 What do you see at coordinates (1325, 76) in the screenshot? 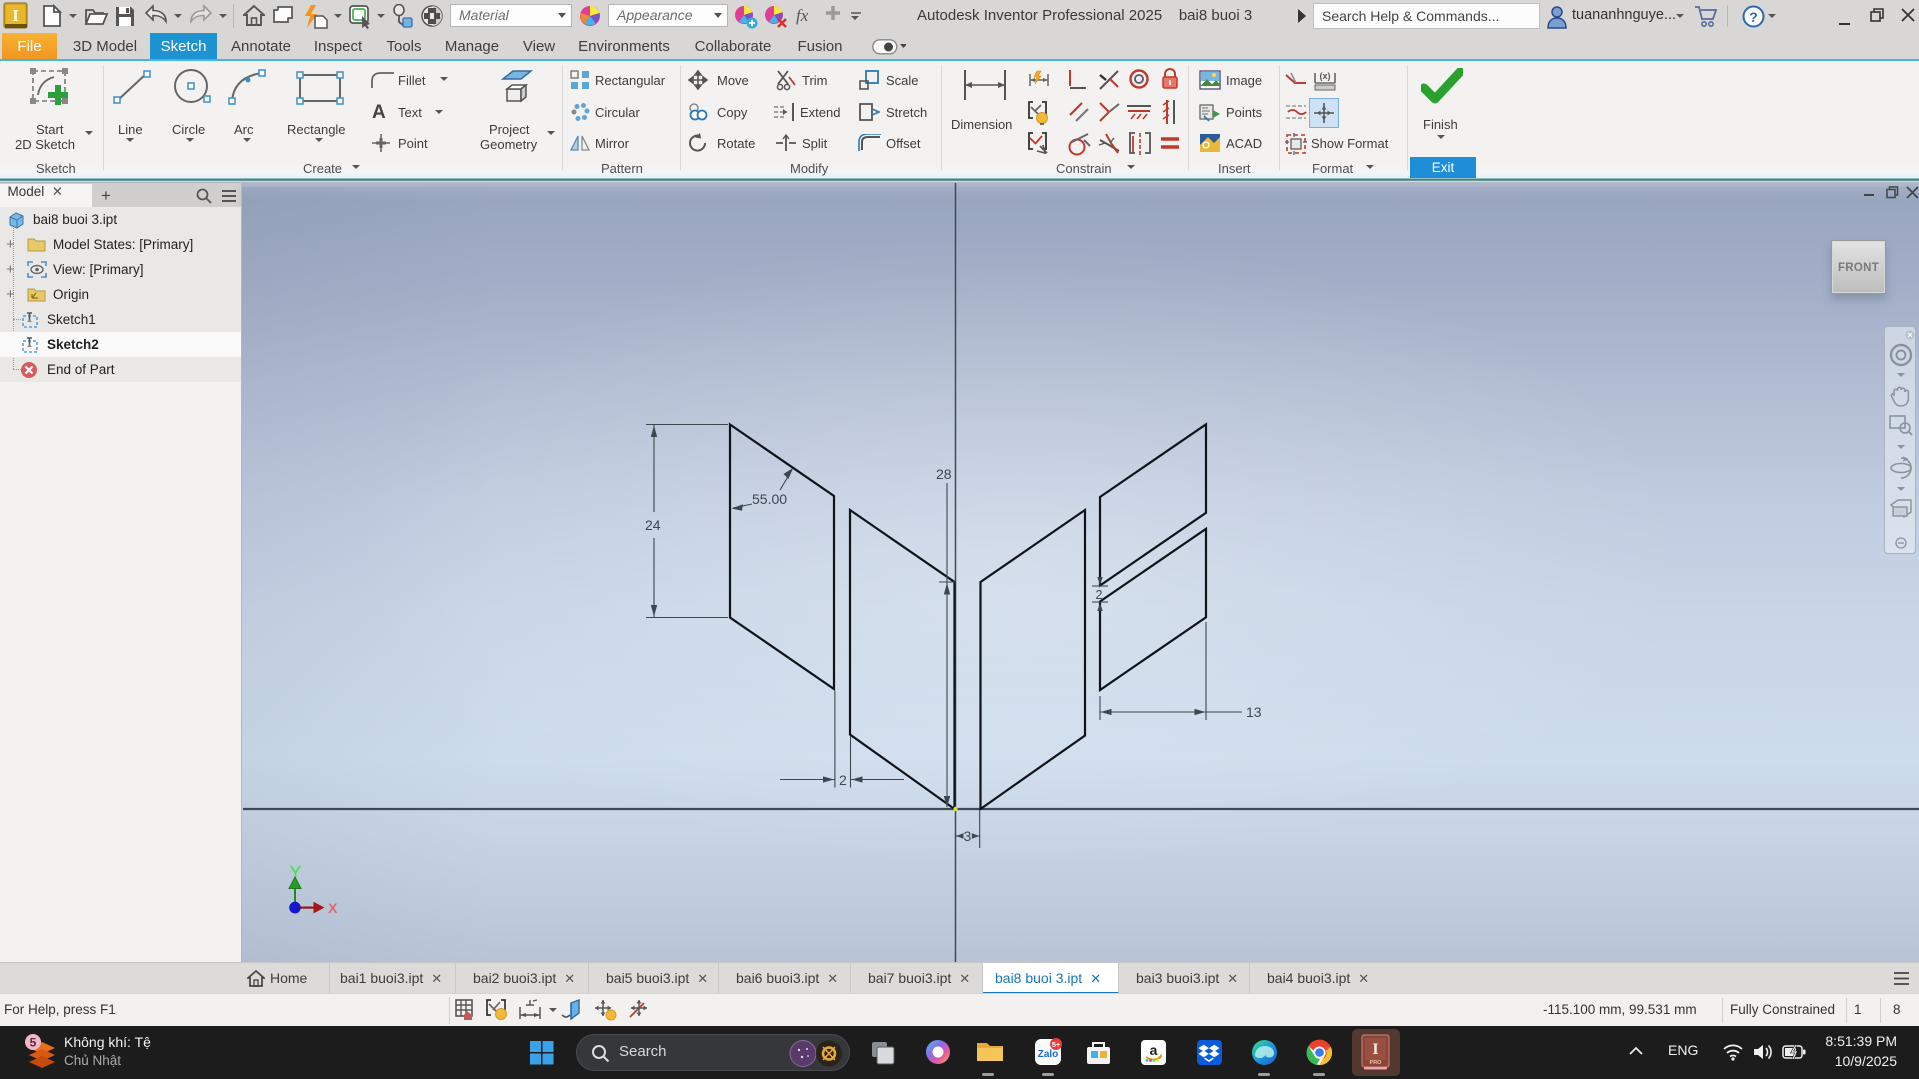
I see `svg-text: (x)` at bounding box center [1325, 76].